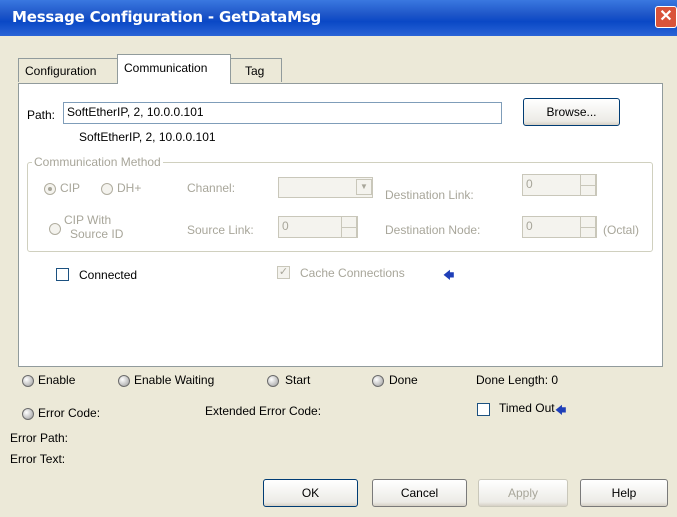  What do you see at coordinates (50, 189) in the screenshot?
I see `cip-radio` at bounding box center [50, 189].